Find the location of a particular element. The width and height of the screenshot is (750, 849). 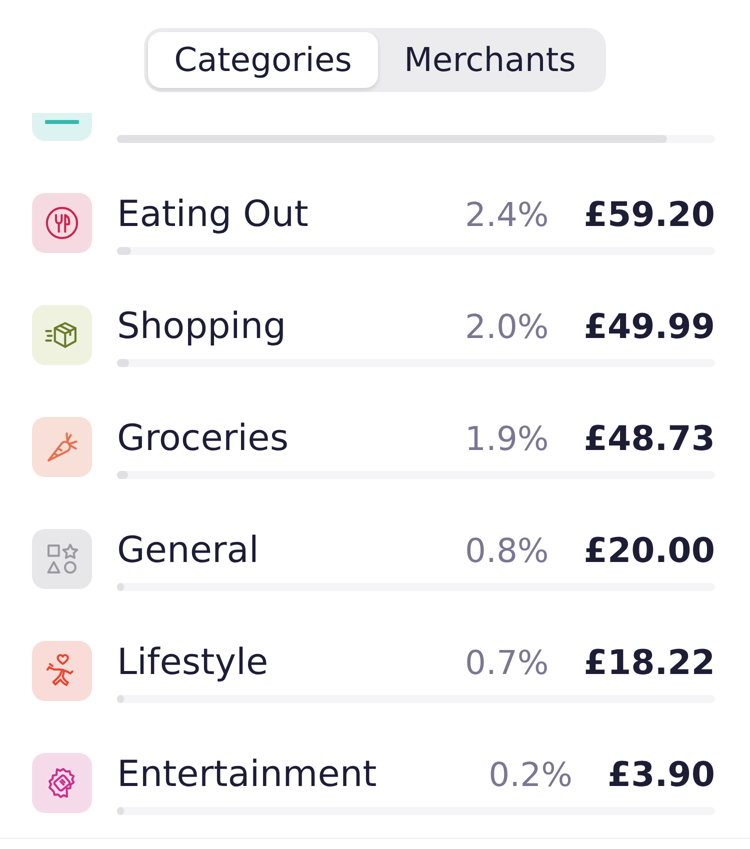

segment-tab: Categories is located at coordinates (263, 60).